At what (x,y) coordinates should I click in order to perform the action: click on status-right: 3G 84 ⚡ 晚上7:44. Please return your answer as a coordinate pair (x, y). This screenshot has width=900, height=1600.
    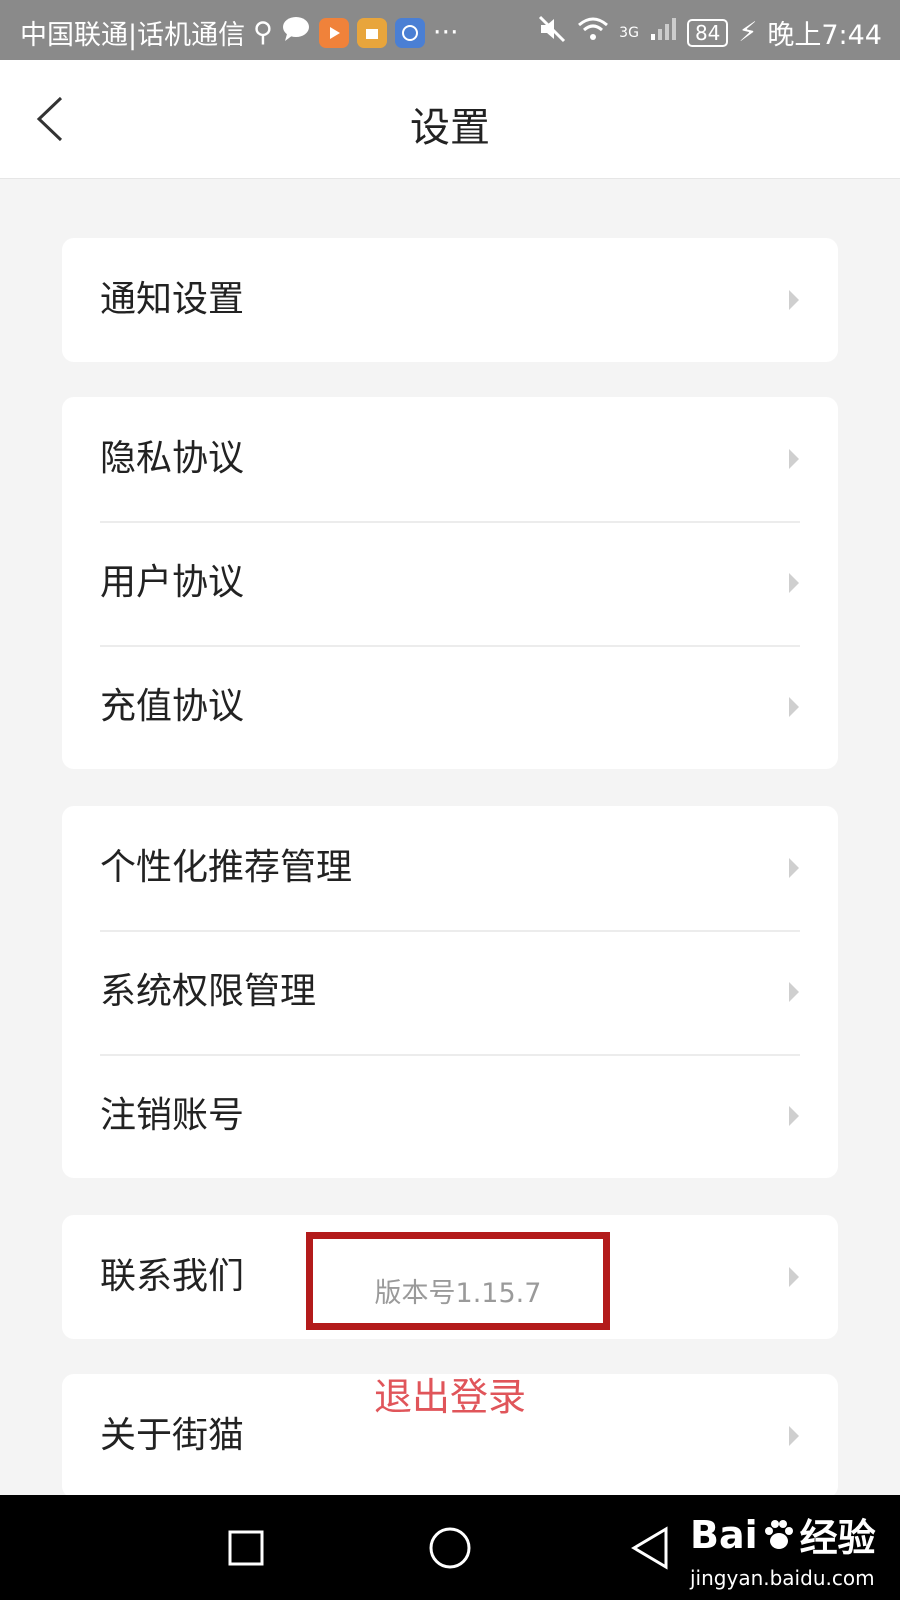
    Looking at the image, I should click on (709, 32).